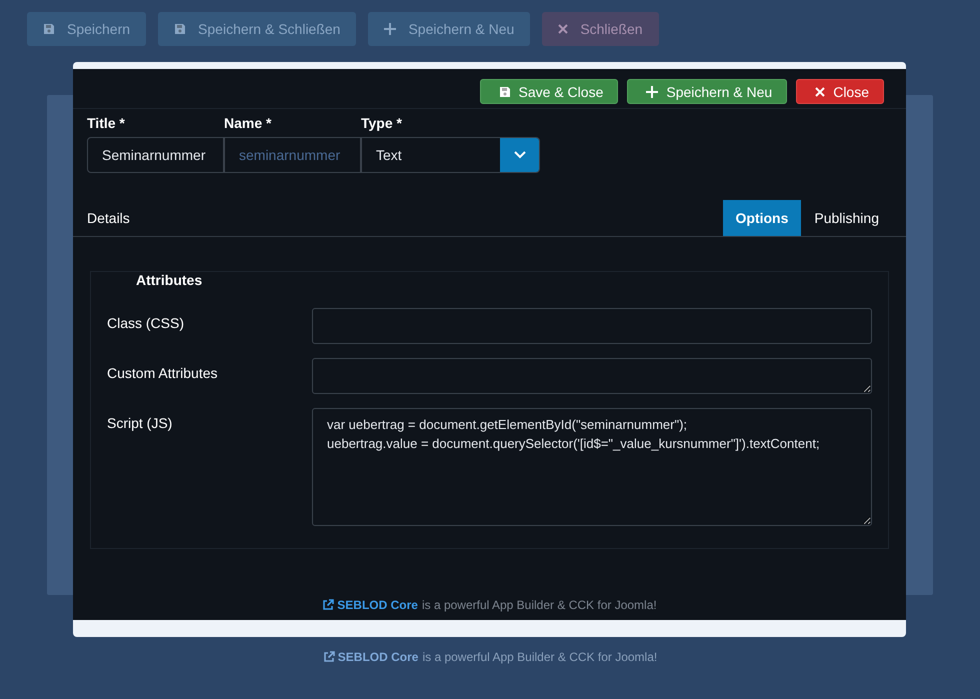  What do you see at coordinates (520, 155) in the screenshot?
I see `chevron-down-icon` at bounding box center [520, 155].